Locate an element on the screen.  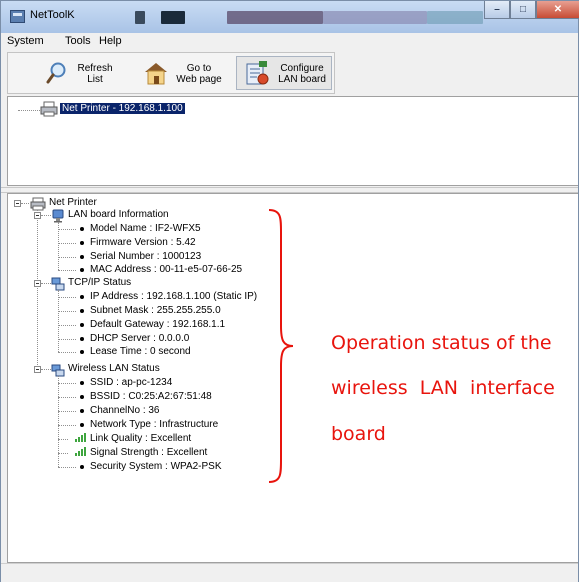
lan-serial-number: Serial Number : 1000123 is located at coordinates (146, 256).